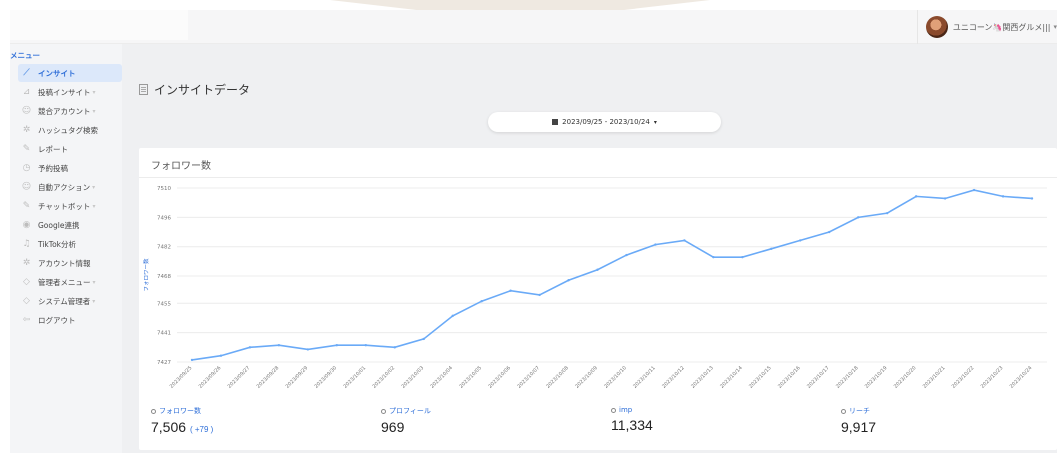  Describe the element at coordinates (384, 377) in the screenshot. I see `x-tick-label: 2023/10/02` at that location.